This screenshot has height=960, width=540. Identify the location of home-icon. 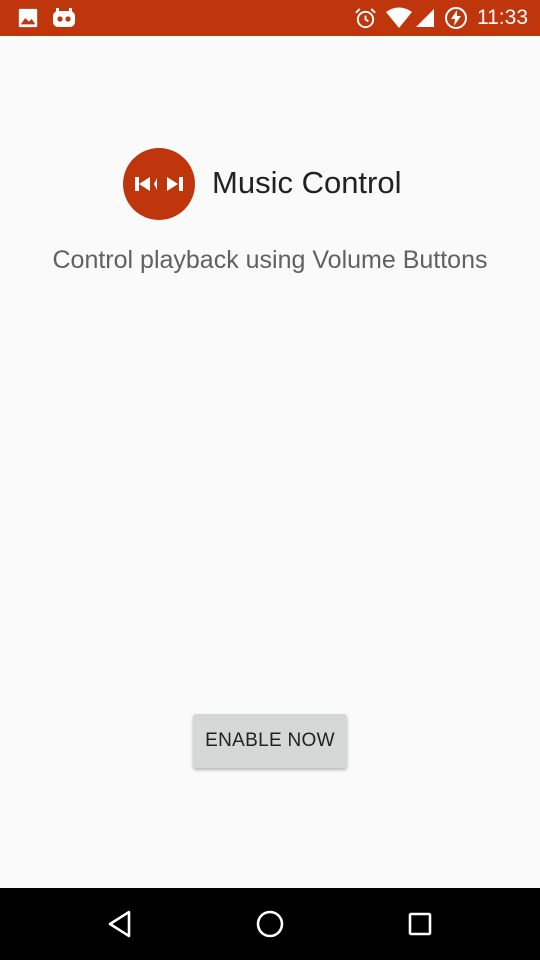
(270, 924).